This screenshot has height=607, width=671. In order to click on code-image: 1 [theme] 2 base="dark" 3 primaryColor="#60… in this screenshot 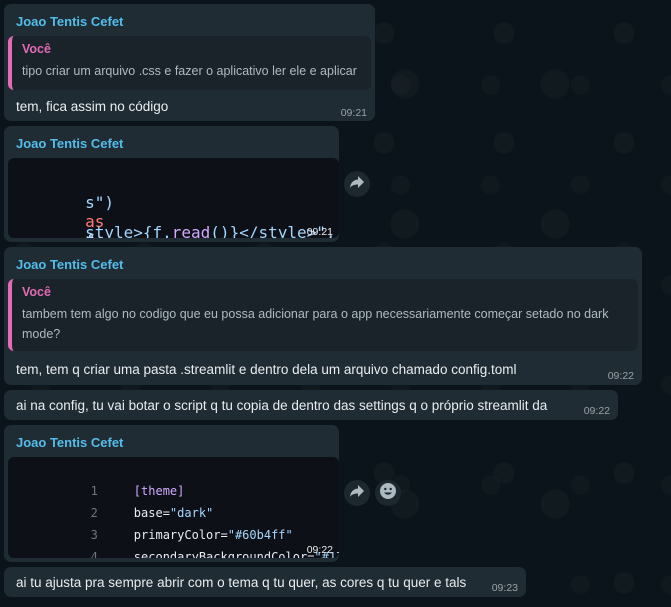, I will do `click(173, 507)`.